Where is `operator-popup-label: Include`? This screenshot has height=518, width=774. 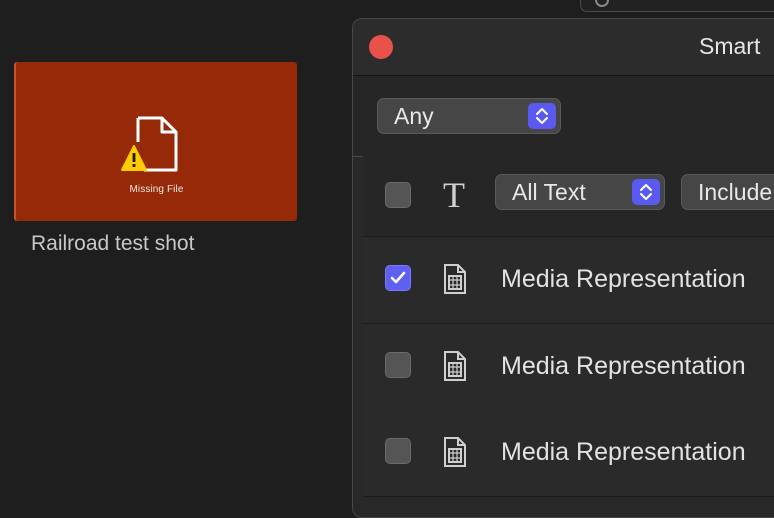 operator-popup-label: Include is located at coordinates (735, 192).